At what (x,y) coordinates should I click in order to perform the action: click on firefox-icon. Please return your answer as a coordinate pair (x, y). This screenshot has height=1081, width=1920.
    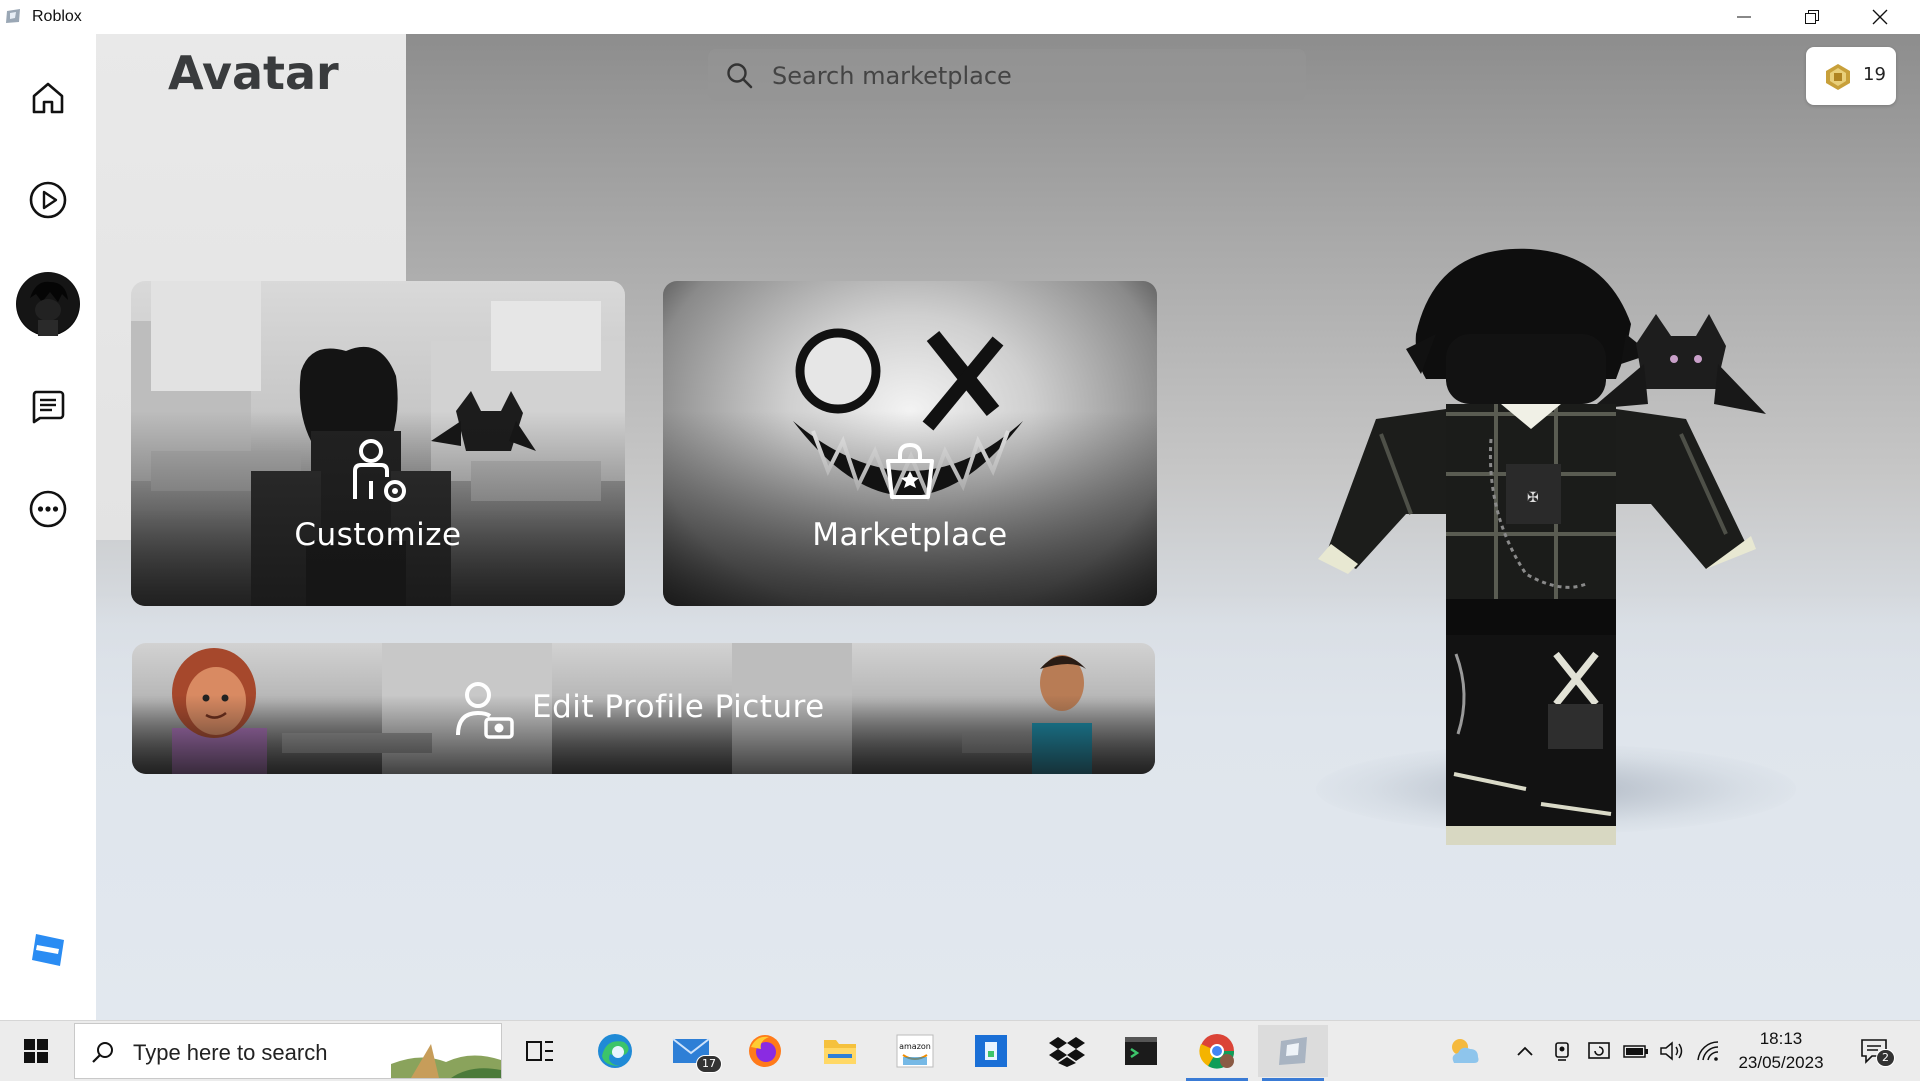
    Looking at the image, I should click on (765, 1051).